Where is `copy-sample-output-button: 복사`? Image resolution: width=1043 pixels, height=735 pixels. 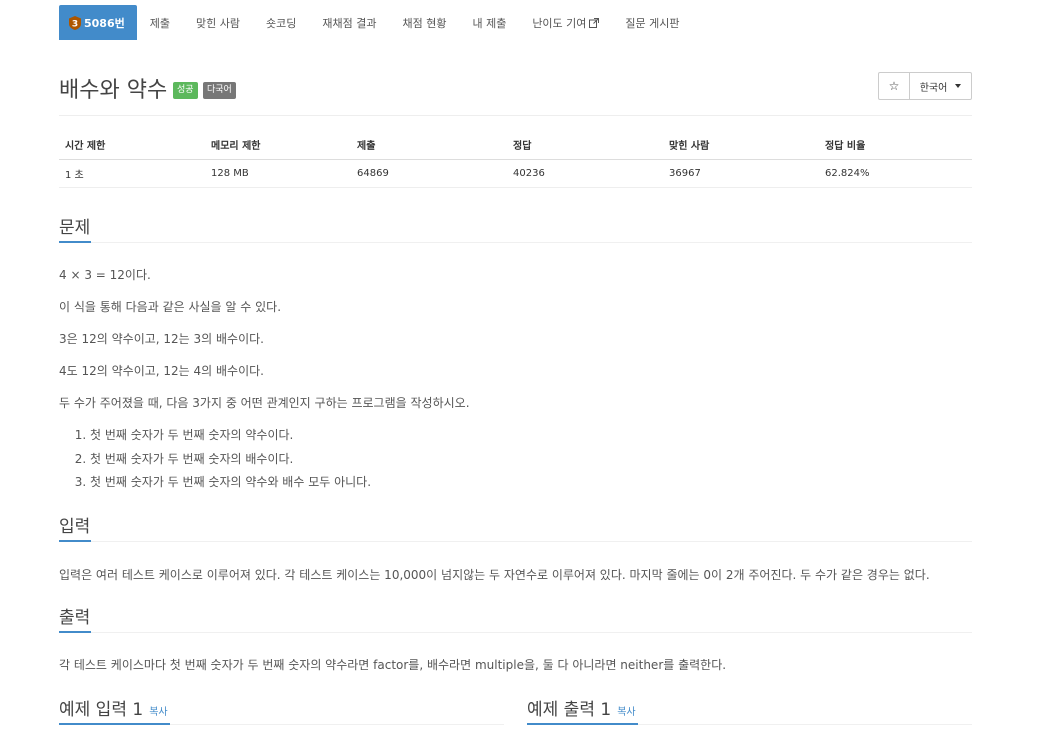
copy-sample-output-button: 복사 is located at coordinates (626, 712).